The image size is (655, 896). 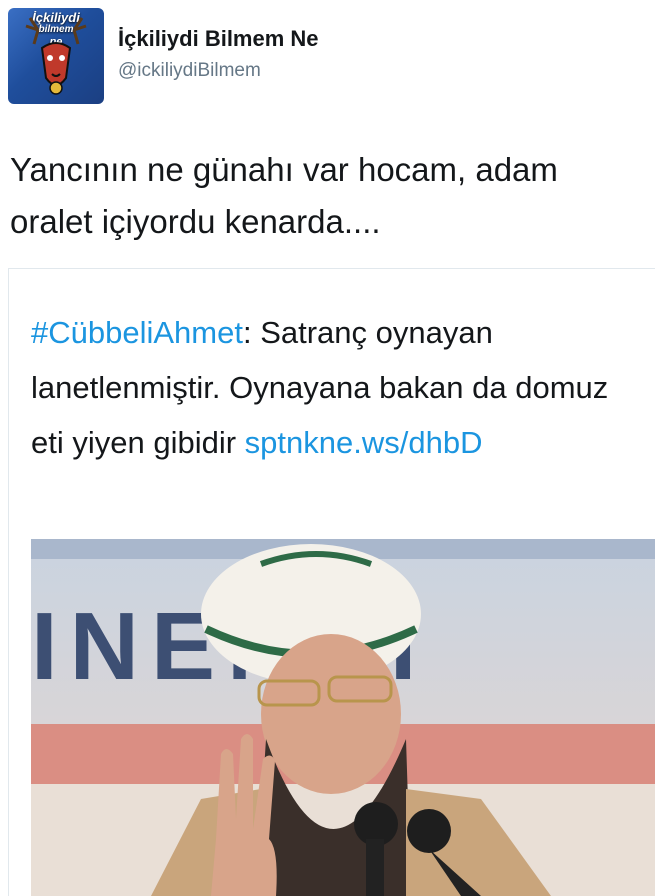 I want to click on url-link: sptnkne.ws/dhbD, so click(x=364, y=442).